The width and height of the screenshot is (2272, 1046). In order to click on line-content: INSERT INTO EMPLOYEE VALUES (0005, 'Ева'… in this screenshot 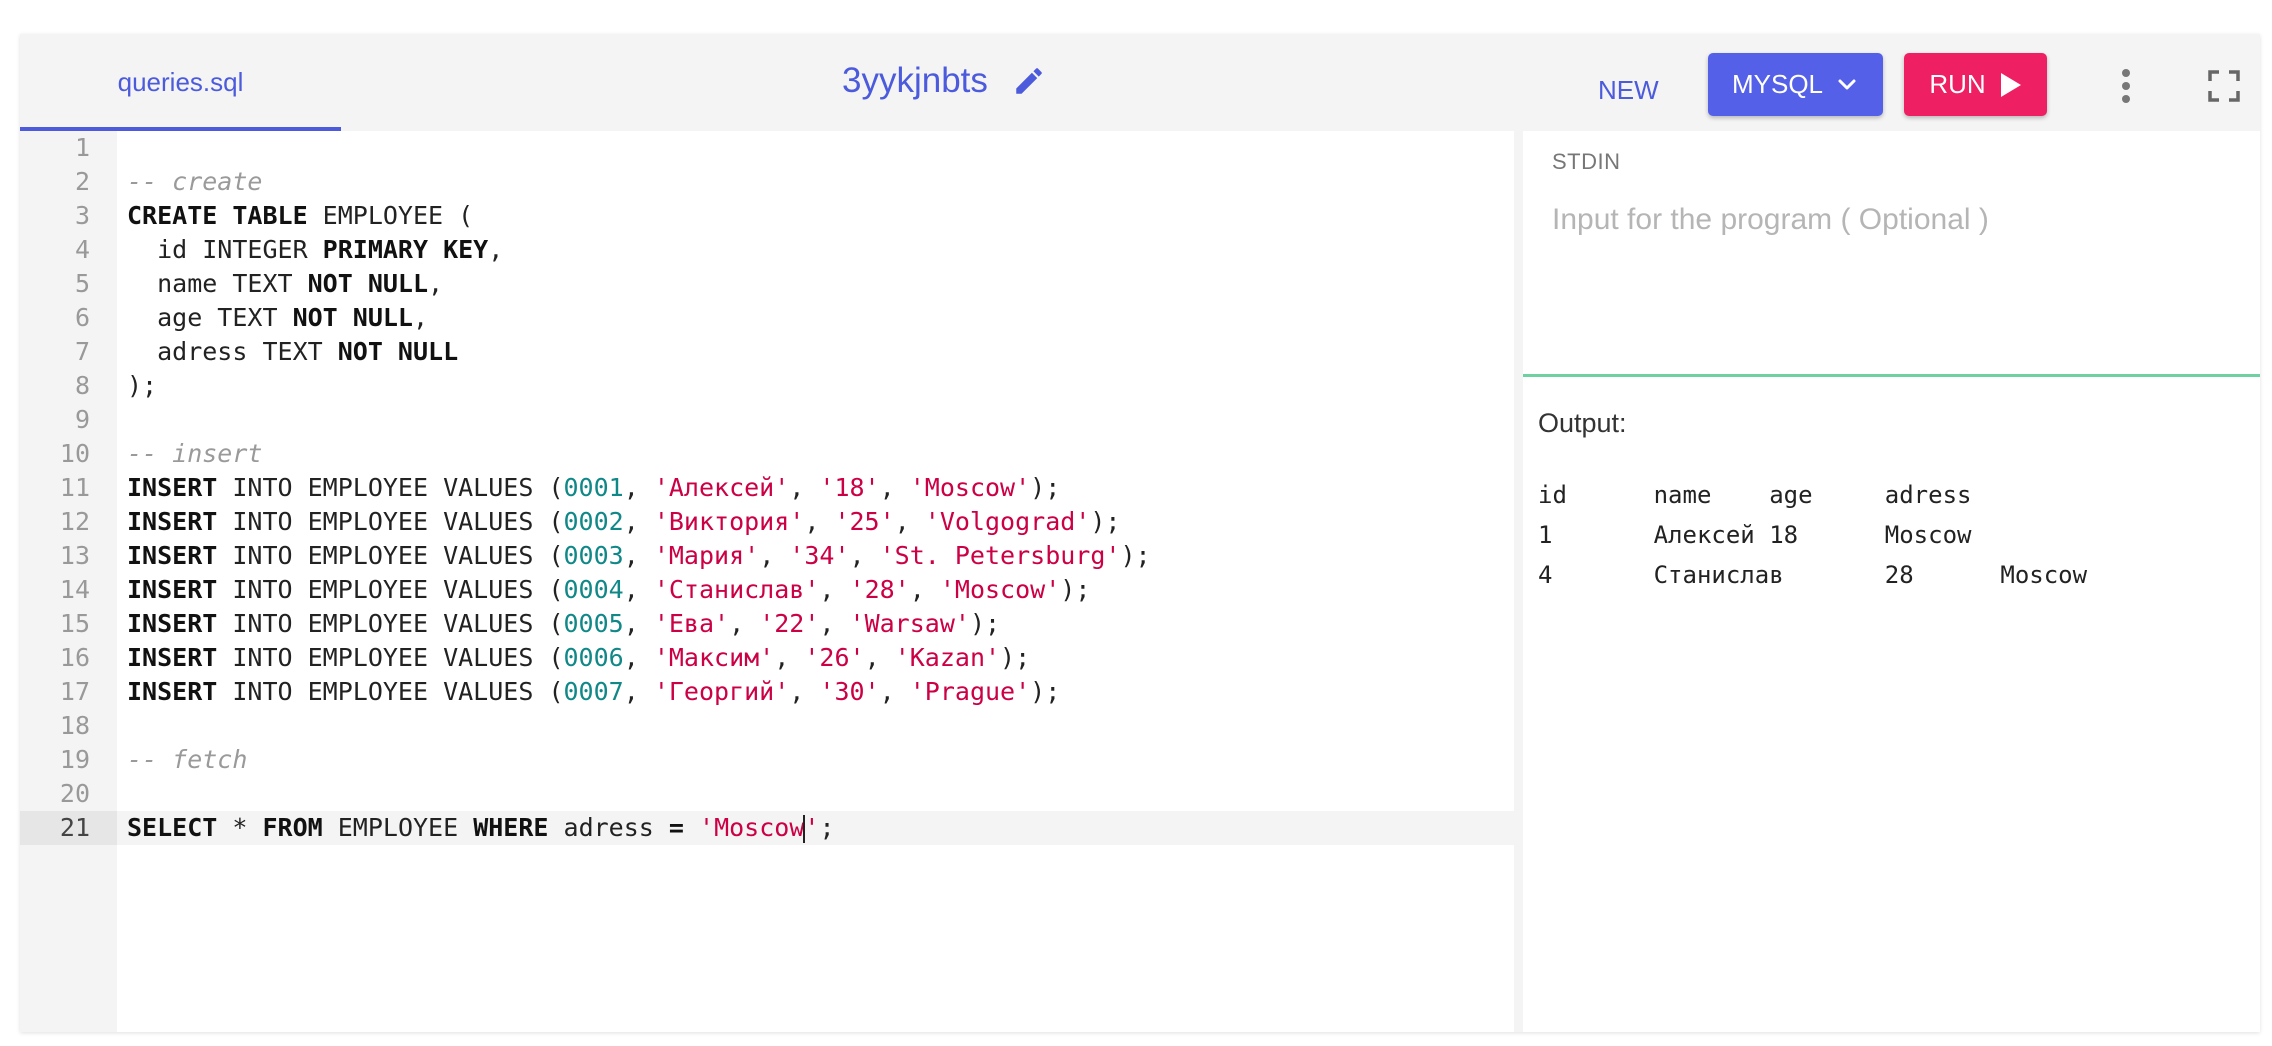, I will do `click(815, 624)`.